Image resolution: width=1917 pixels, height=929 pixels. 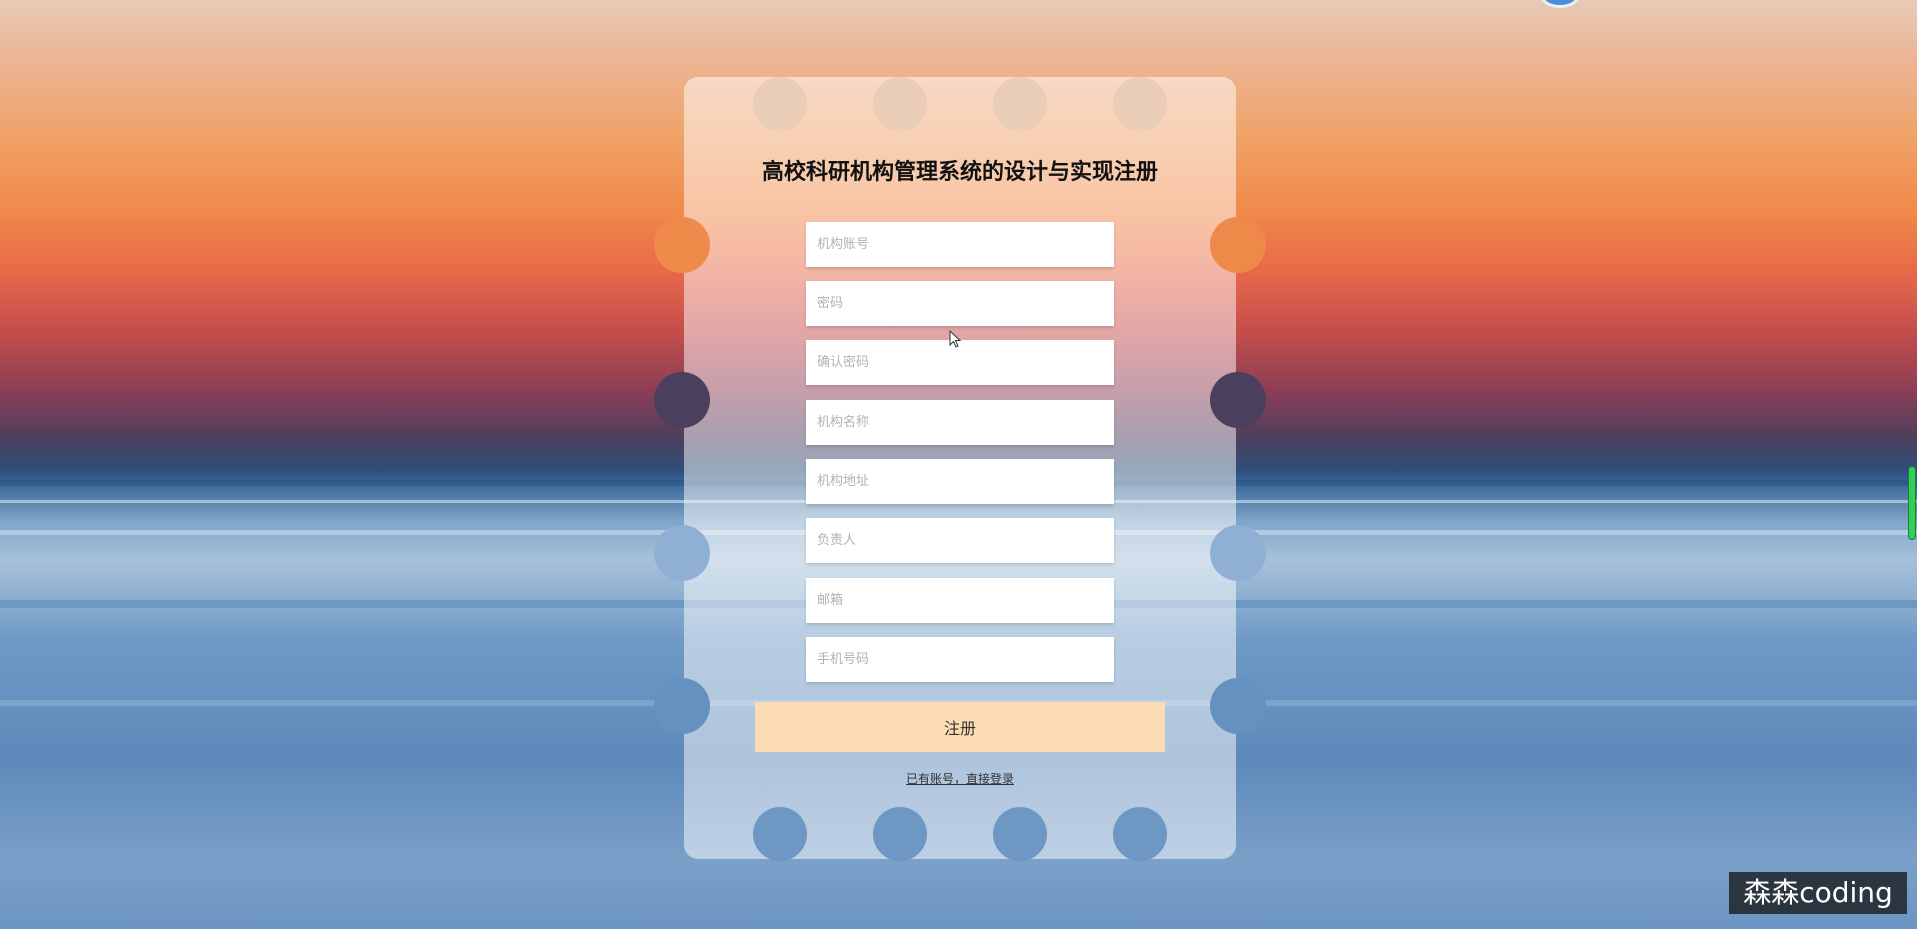 What do you see at coordinates (960, 481) in the screenshot?
I see `org-address-field` at bounding box center [960, 481].